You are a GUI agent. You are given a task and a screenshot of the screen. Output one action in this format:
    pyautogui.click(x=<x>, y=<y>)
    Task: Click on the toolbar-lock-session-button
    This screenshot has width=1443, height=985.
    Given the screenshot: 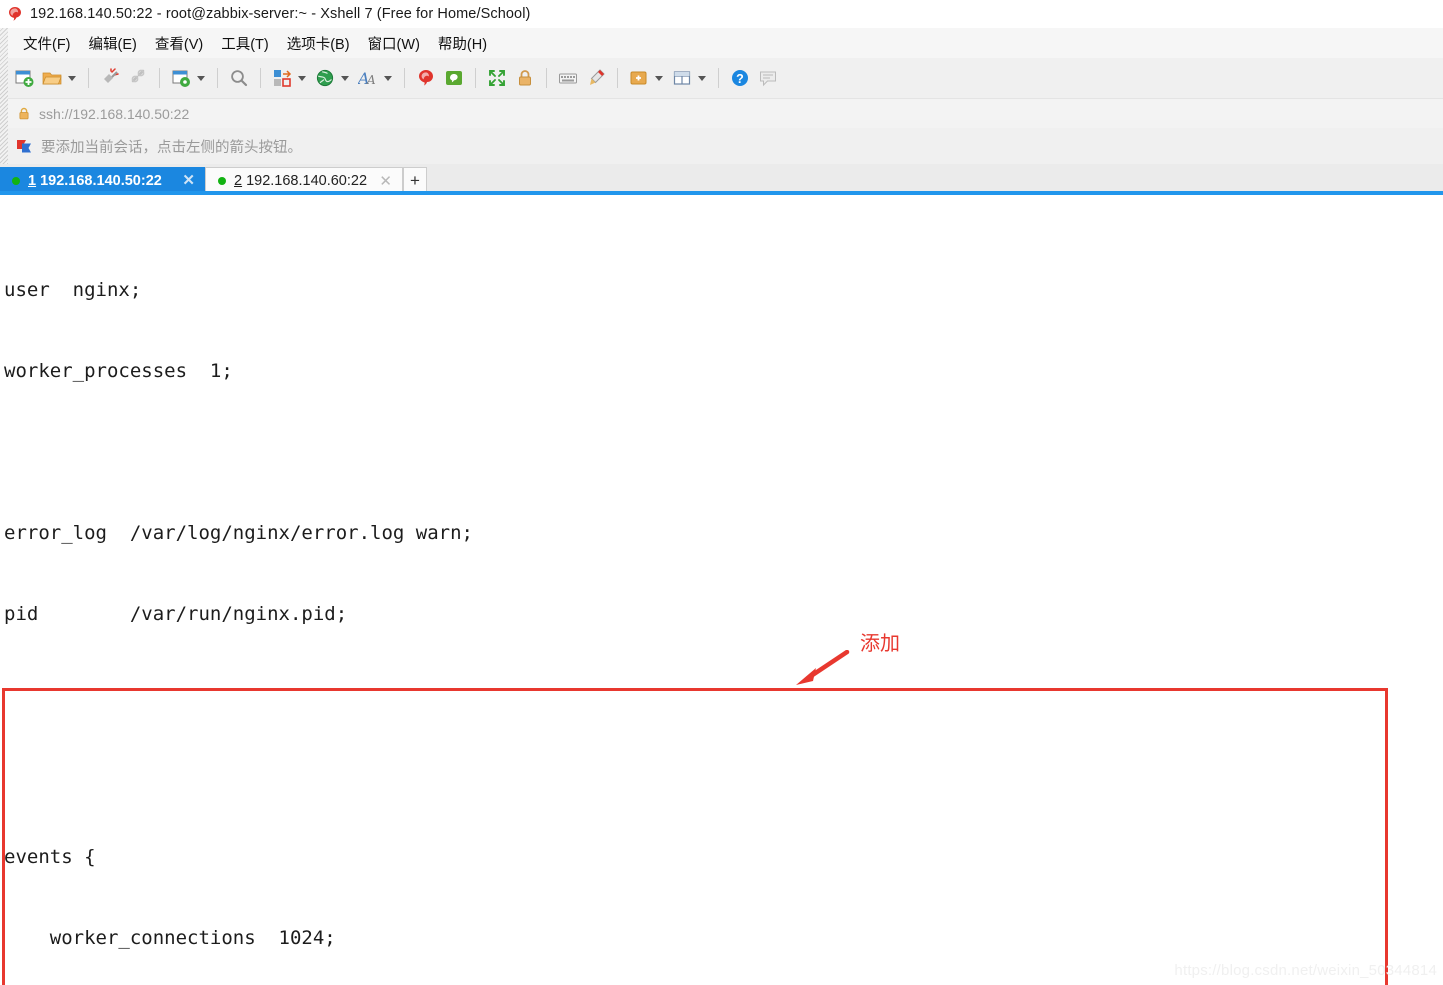 What is the action you would take?
    pyautogui.click(x=525, y=78)
    